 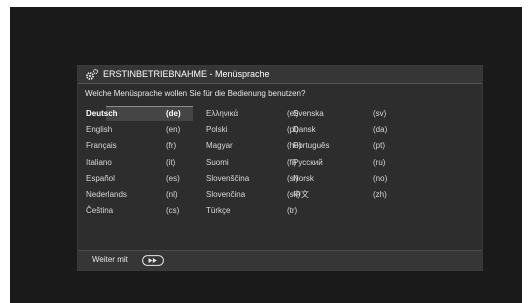 I want to click on language-name: Español, so click(x=100, y=178).